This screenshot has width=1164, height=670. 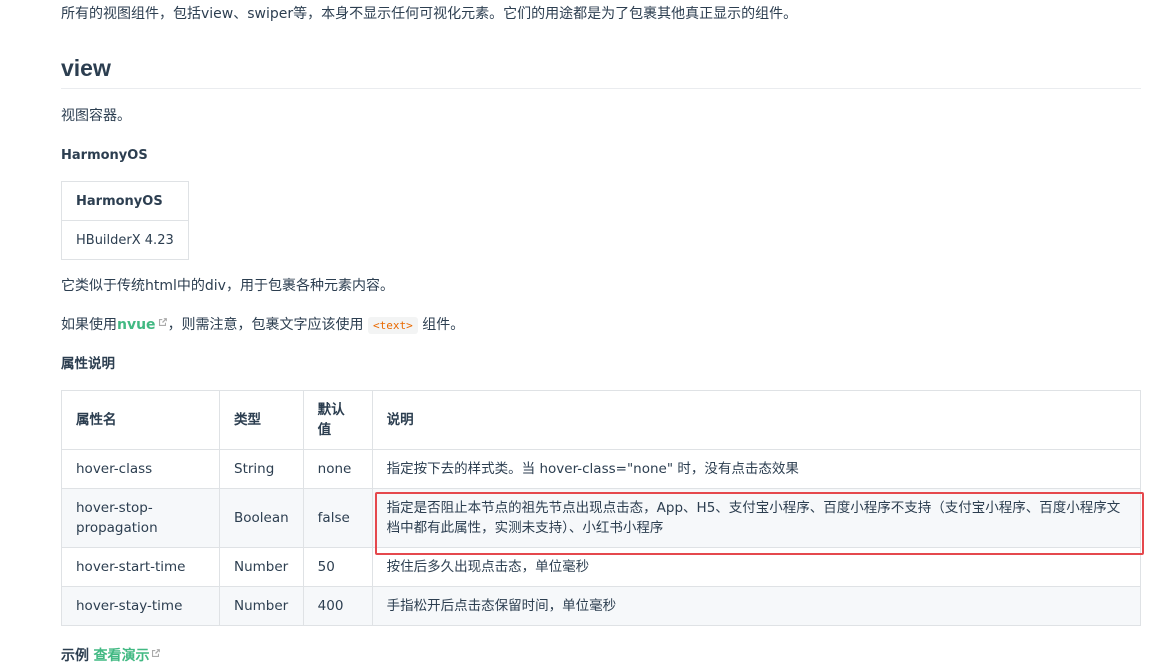 What do you see at coordinates (96, 116) in the screenshot?
I see `view-description: 视图容器。` at bounding box center [96, 116].